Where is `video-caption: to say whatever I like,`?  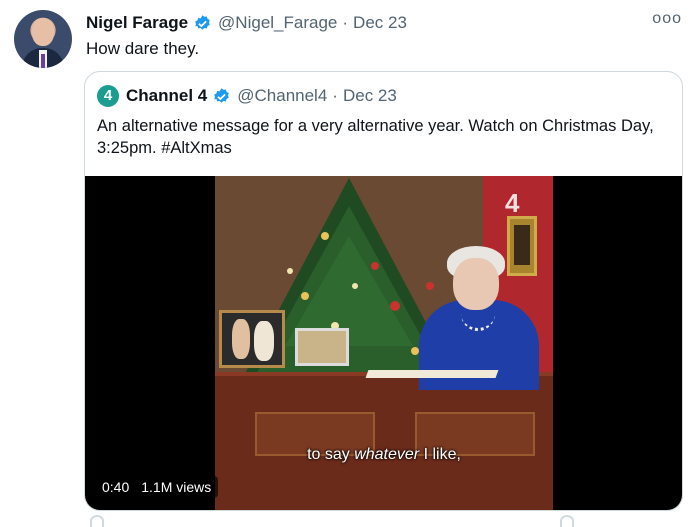 video-caption: to say whatever I like, is located at coordinates (384, 454).